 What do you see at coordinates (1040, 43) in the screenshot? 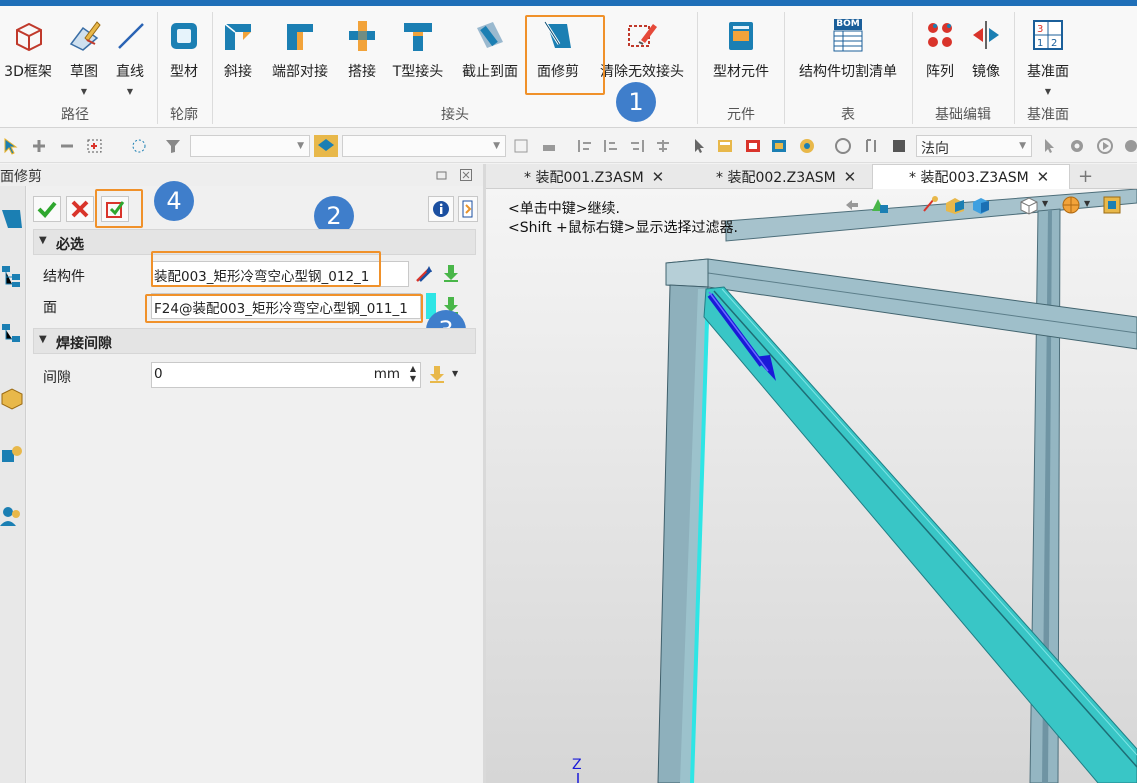
I see `svg-text: 1` at bounding box center [1040, 43].